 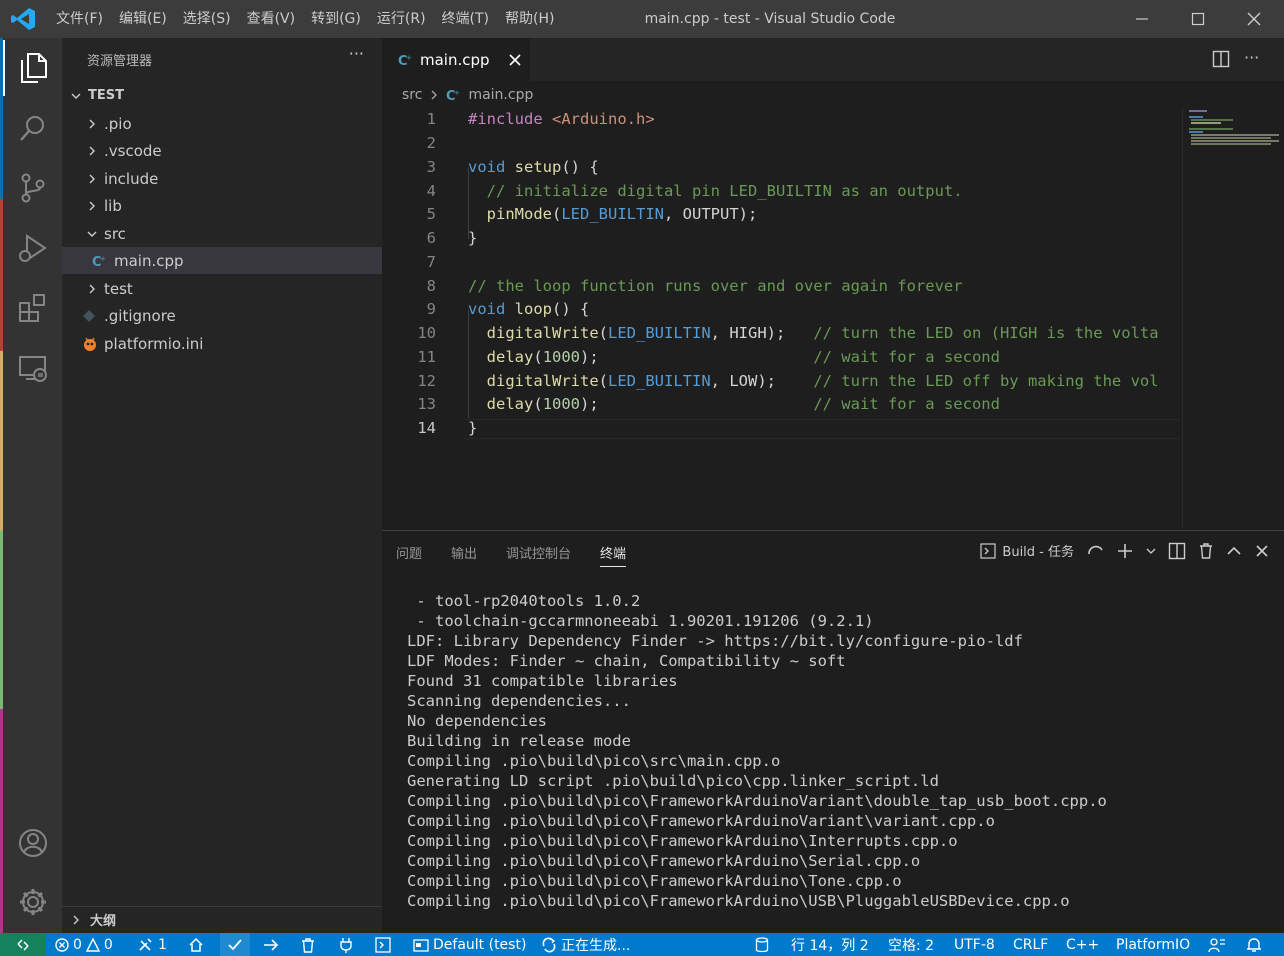 What do you see at coordinates (196, 944) in the screenshot?
I see `platformio-home-button` at bounding box center [196, 944].